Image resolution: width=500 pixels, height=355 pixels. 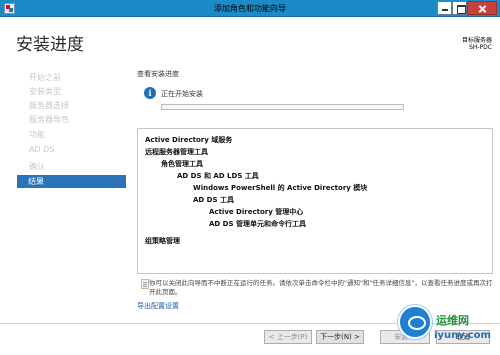 I want to click on log-item: AD DS 和 AD LDS 工具, so click(x=218, y=176).